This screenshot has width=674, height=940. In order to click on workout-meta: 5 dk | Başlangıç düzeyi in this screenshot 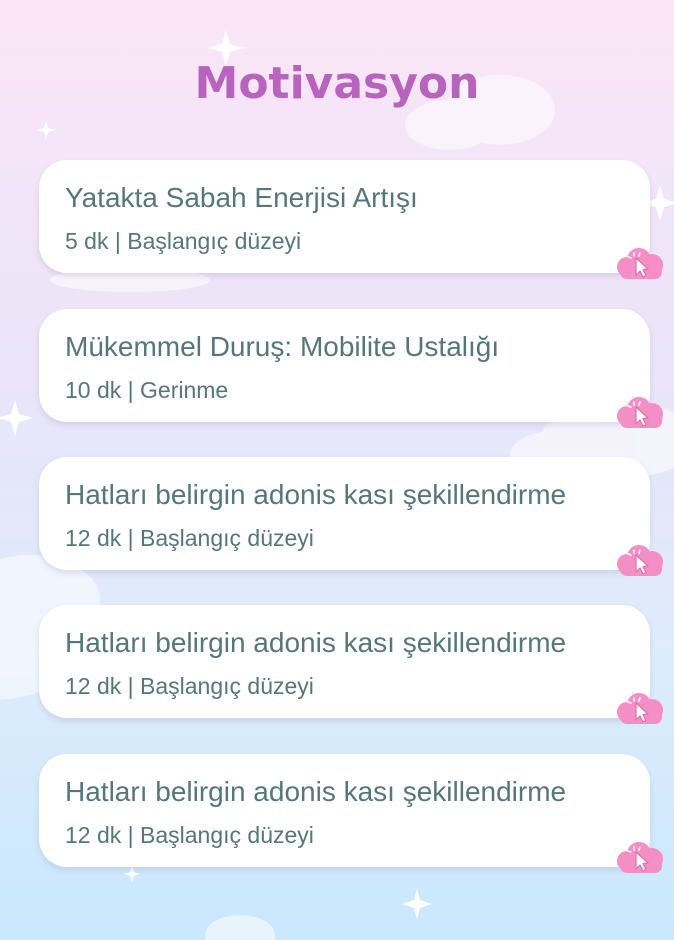, I will do `click(183, 241)`.